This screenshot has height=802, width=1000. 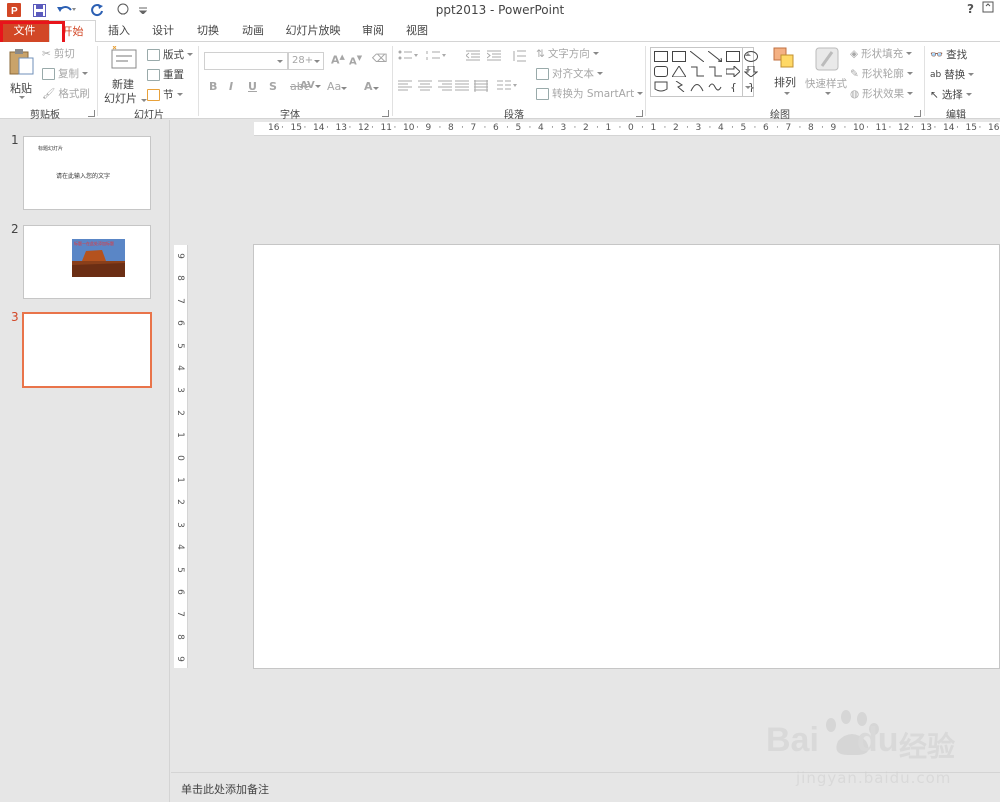 What do you see at coordinates (65, 73) in the screenshot?
I see `copy-button: 复制` at bounding box center [65, 73].